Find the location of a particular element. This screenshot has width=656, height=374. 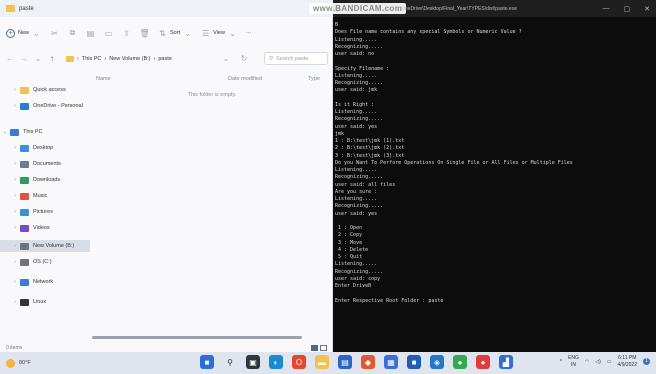

start-icon: ■ is located at coordinates (207, 362).